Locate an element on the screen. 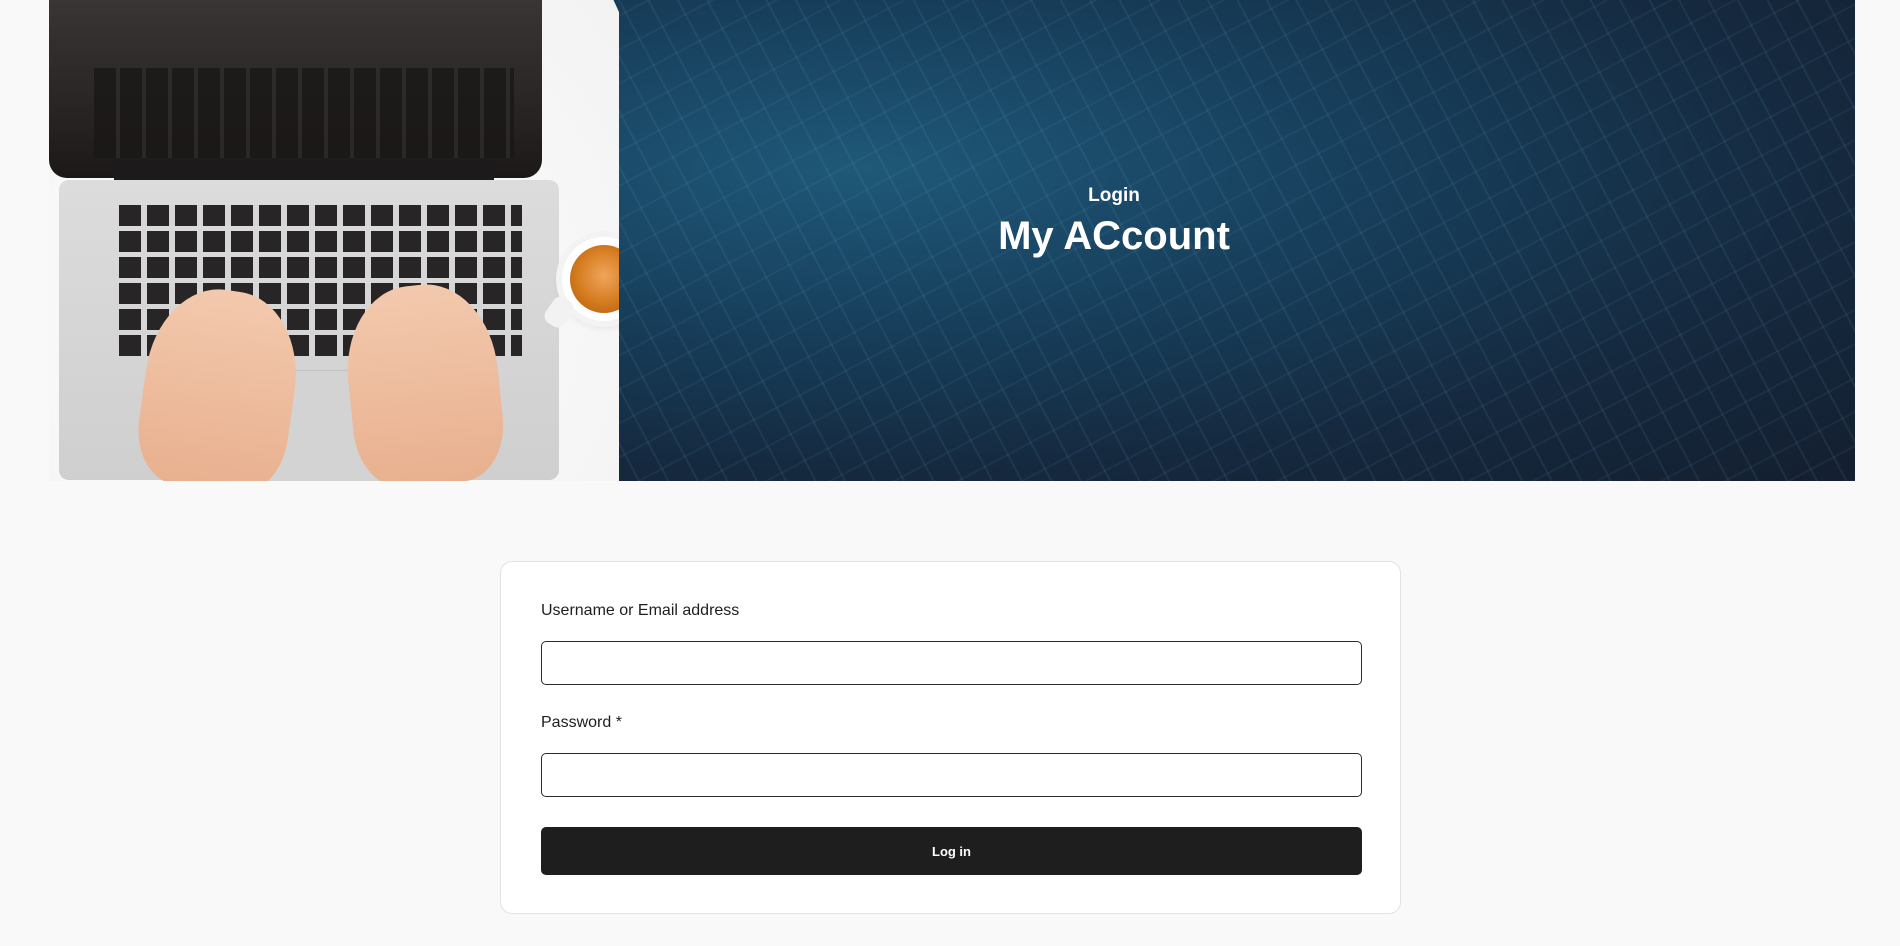 This screenshot has width=1900, height=946. login-button: Log in is located at coordinates (951, 851).